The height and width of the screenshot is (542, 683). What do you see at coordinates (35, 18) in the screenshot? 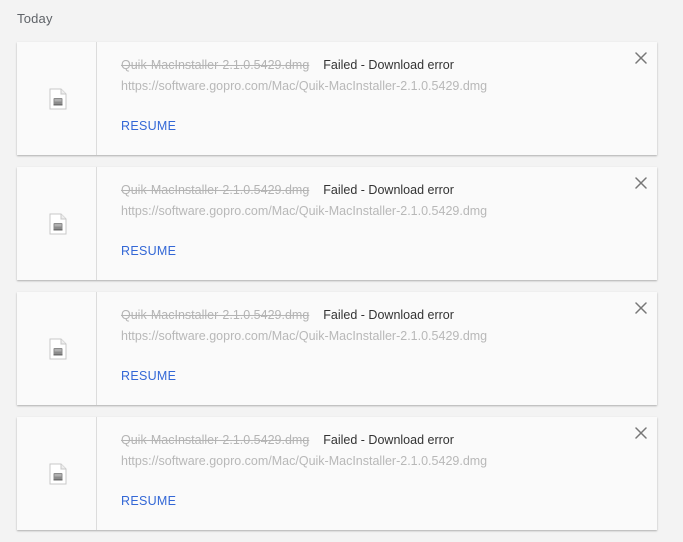
I see `section-title-today: Today` at bounding box center [35, 18].